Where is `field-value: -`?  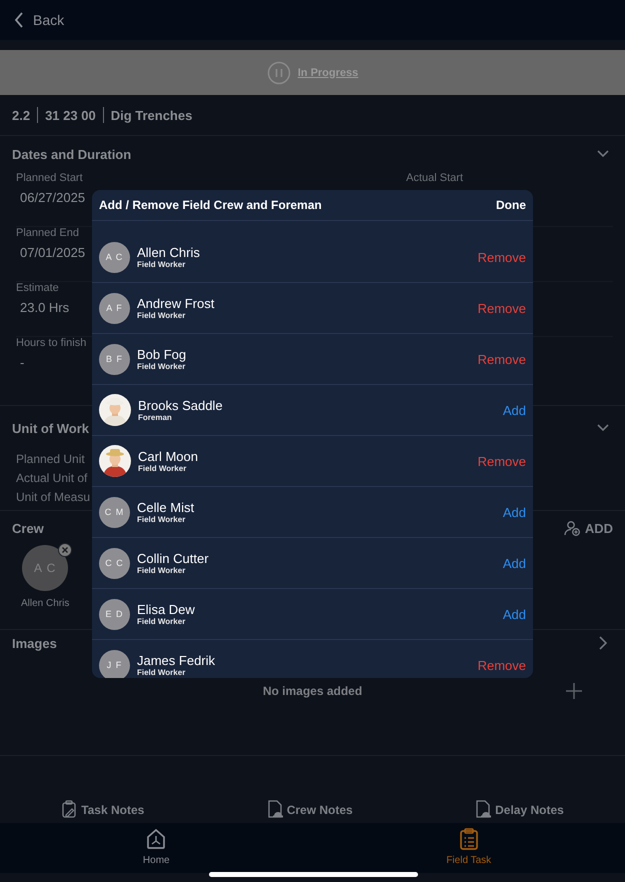 field-value: - is located at coordinates (21, 362).